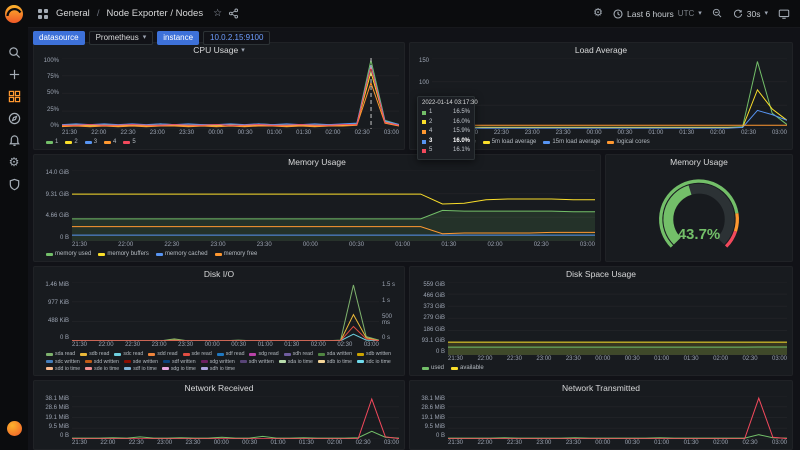  I want to click on panel-title: Memory Usage, so click(699, 162).